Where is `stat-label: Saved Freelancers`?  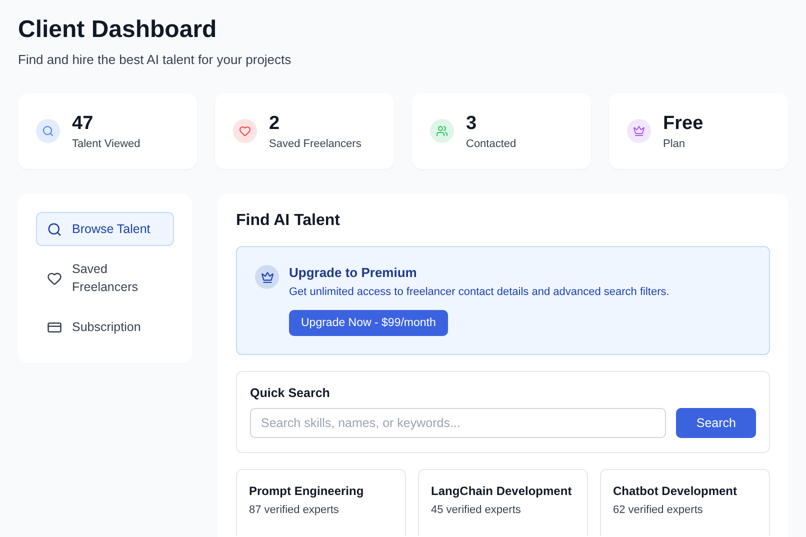 stat-label: Saved Freelancers is located at coordinates (315, 144).